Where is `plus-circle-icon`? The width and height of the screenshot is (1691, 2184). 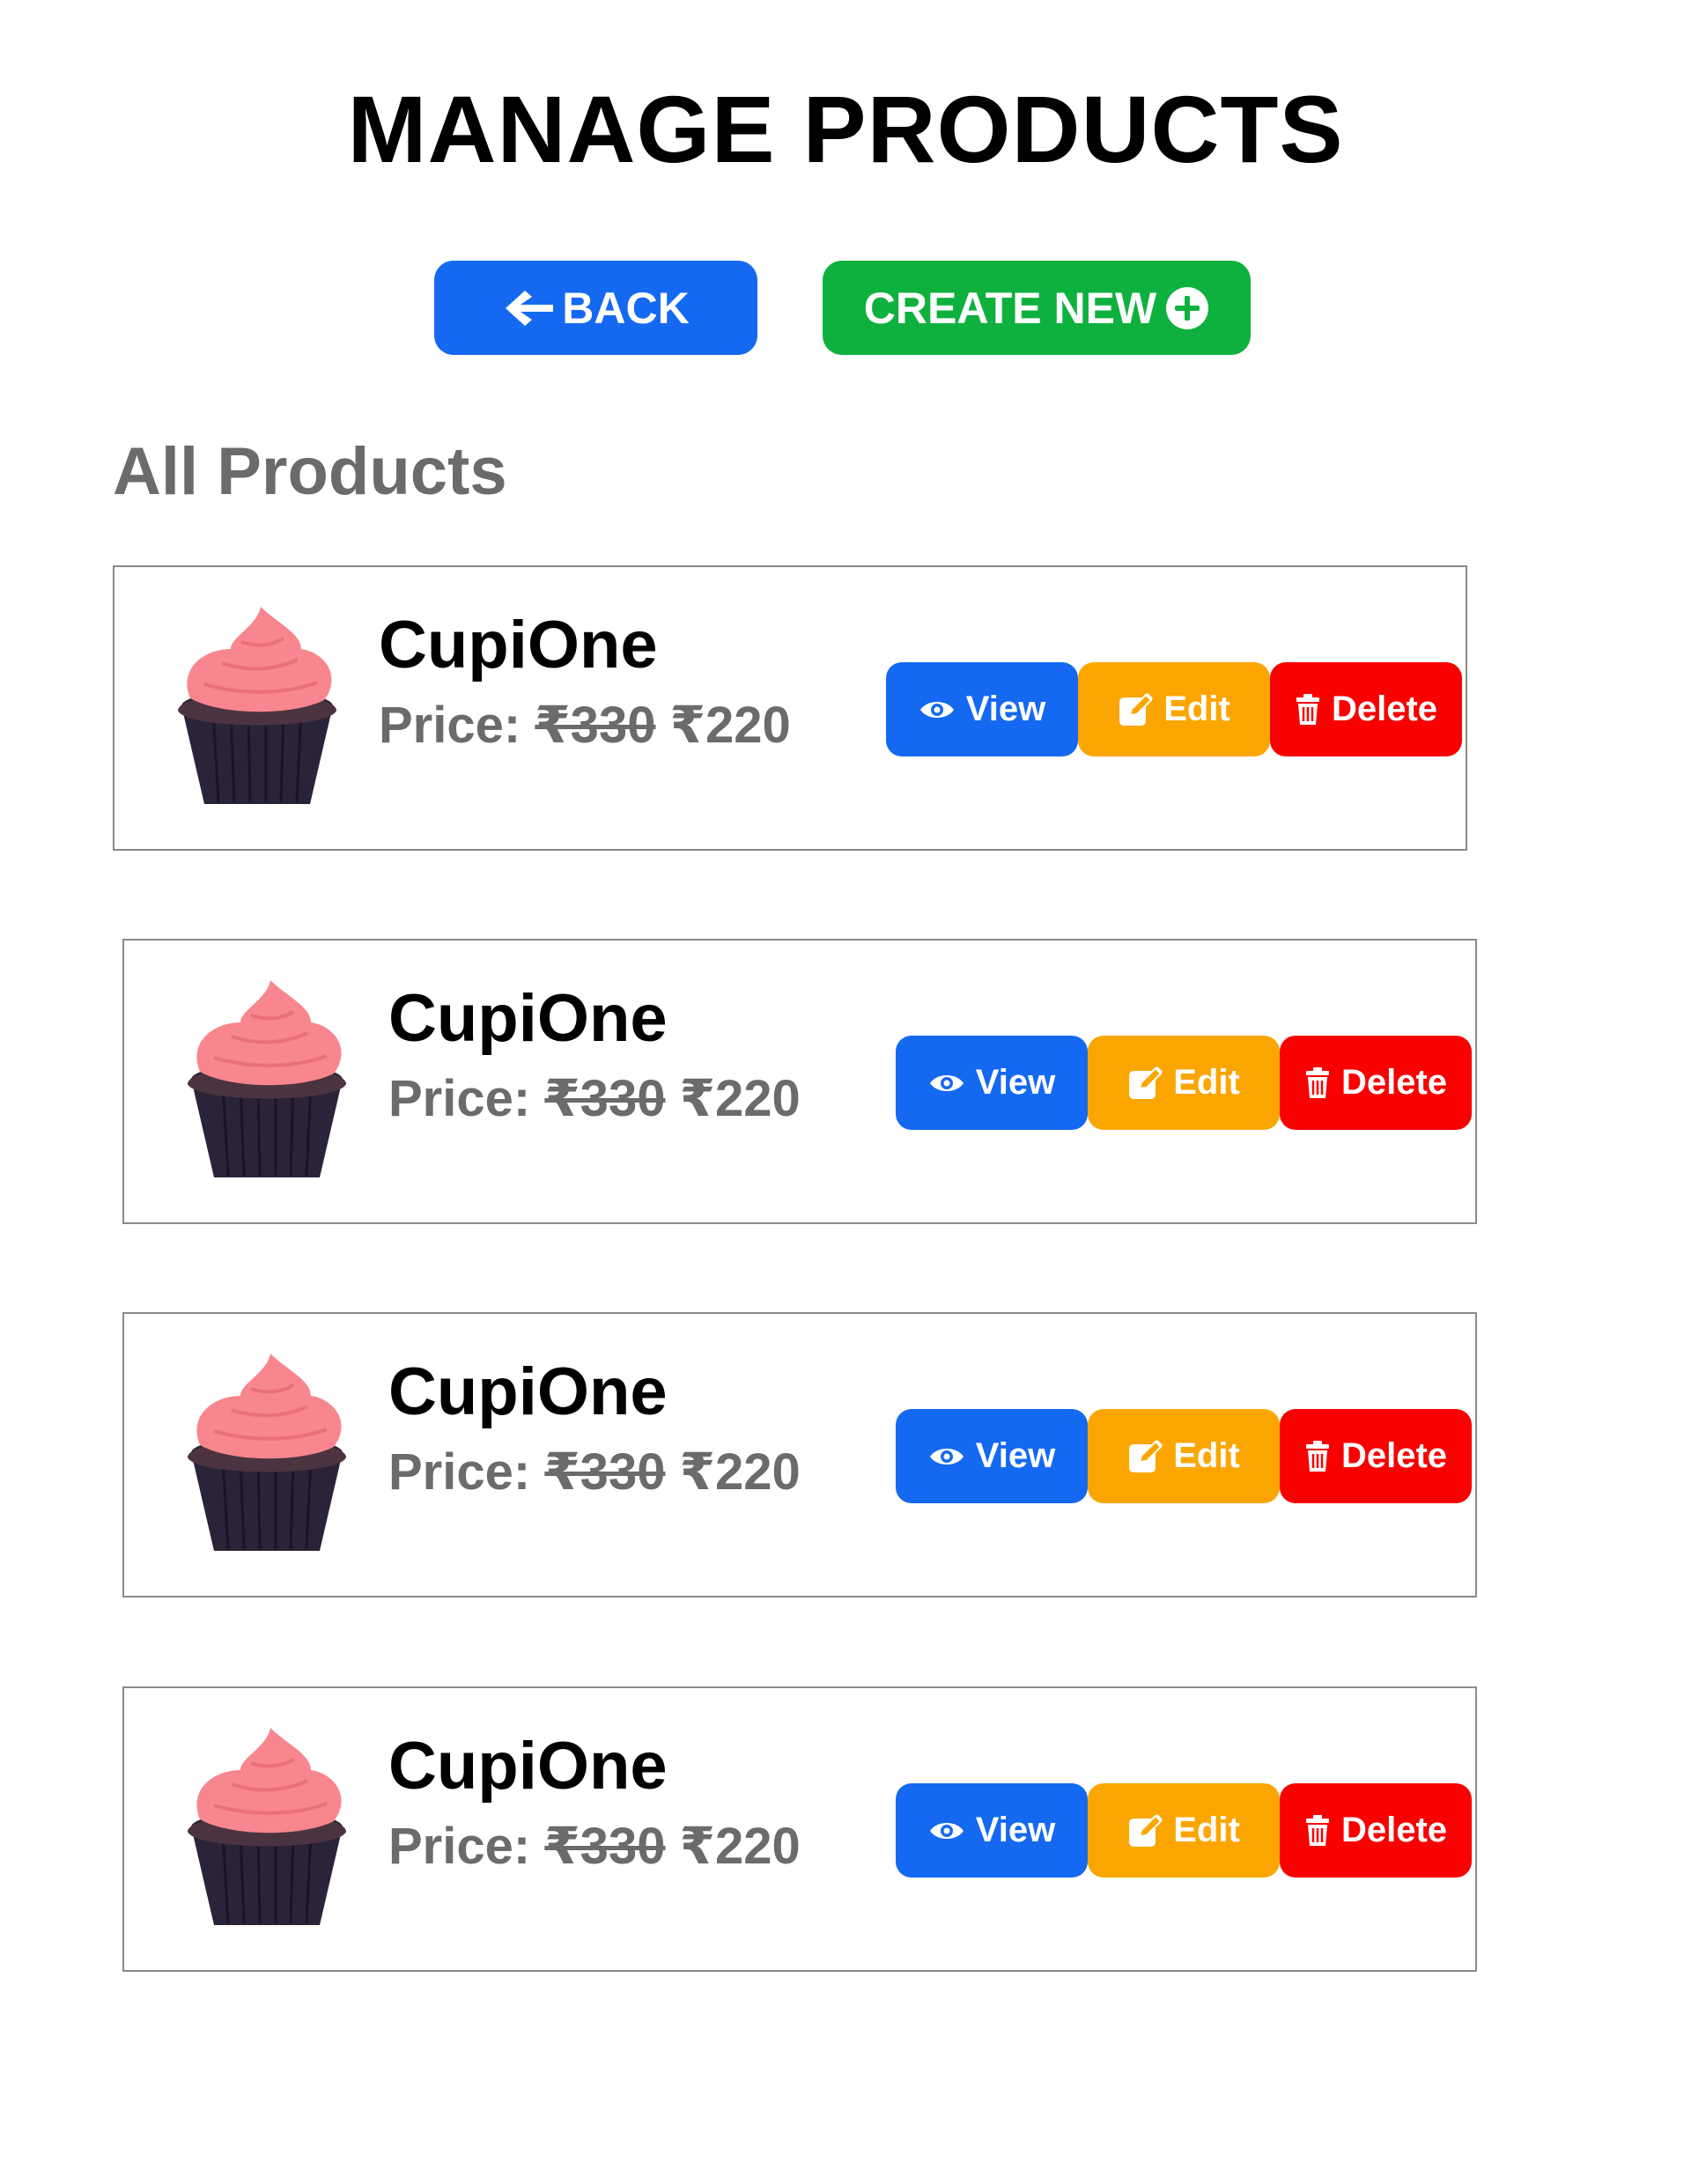 plus-circle-icon is located at coordinates (1187, 308).